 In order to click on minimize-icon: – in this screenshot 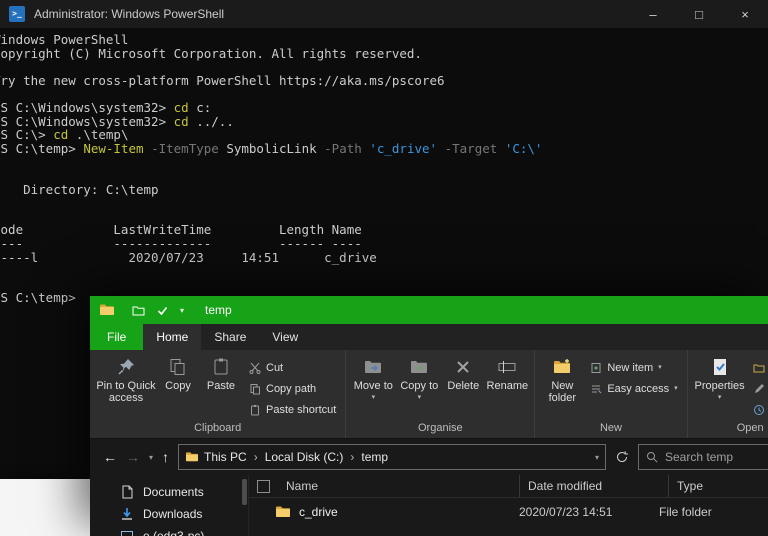, I will do `click(653, 14)`.